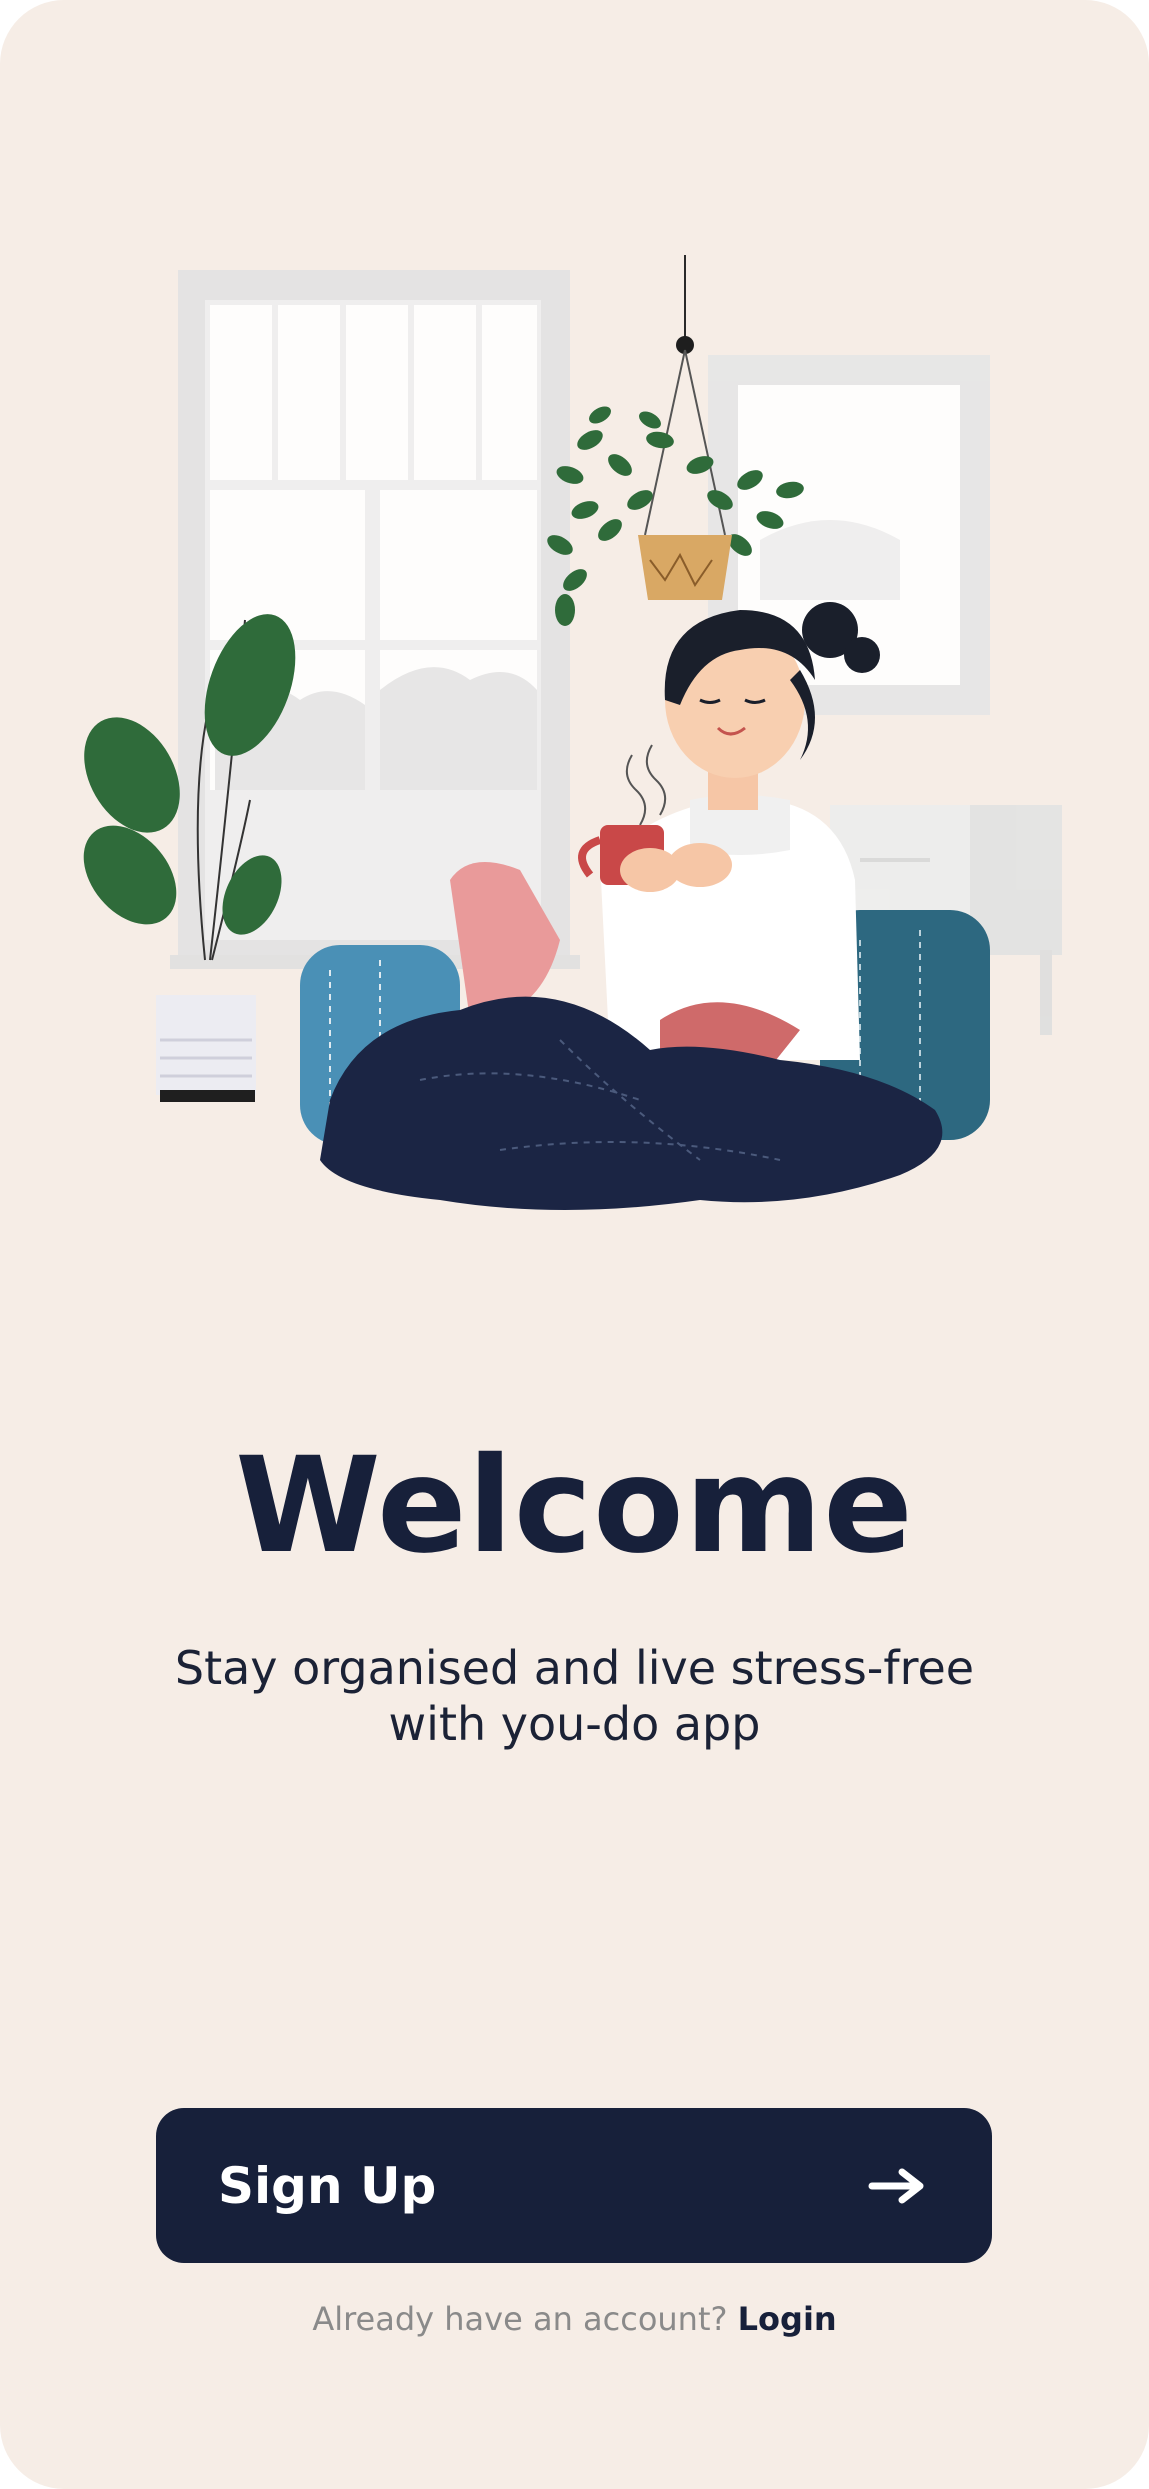 The width and height of the screenshot is (1149, 2489). Describe the element at coordinates (375, 619) in the screenshot. I see `window-left` at that location.